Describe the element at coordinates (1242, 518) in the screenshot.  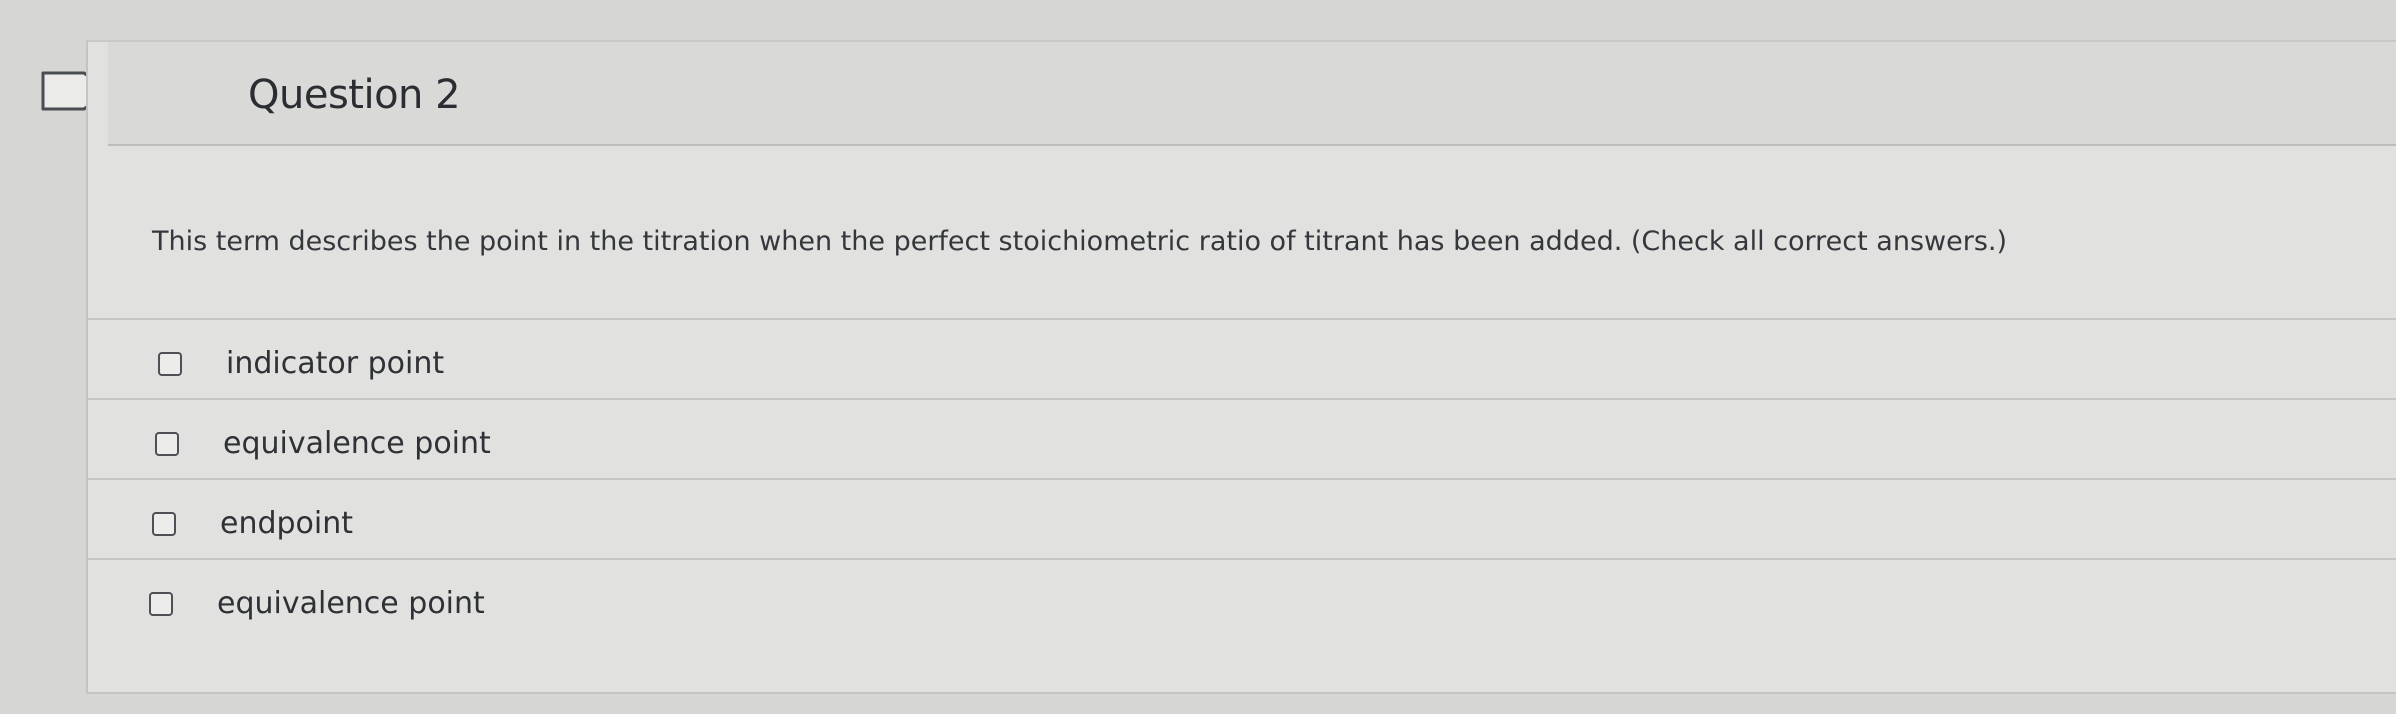
I see `option-row: endpoint` at that location.